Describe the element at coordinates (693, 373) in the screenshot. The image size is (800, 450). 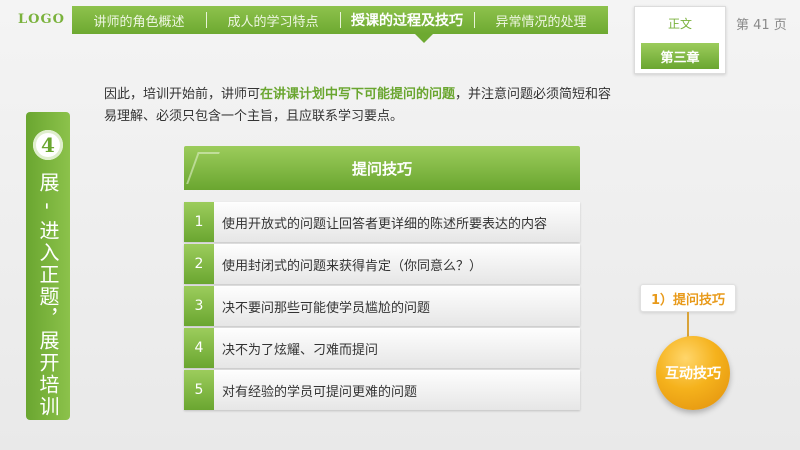
I see `interactive-skills-button: 互动技巧` at that location.